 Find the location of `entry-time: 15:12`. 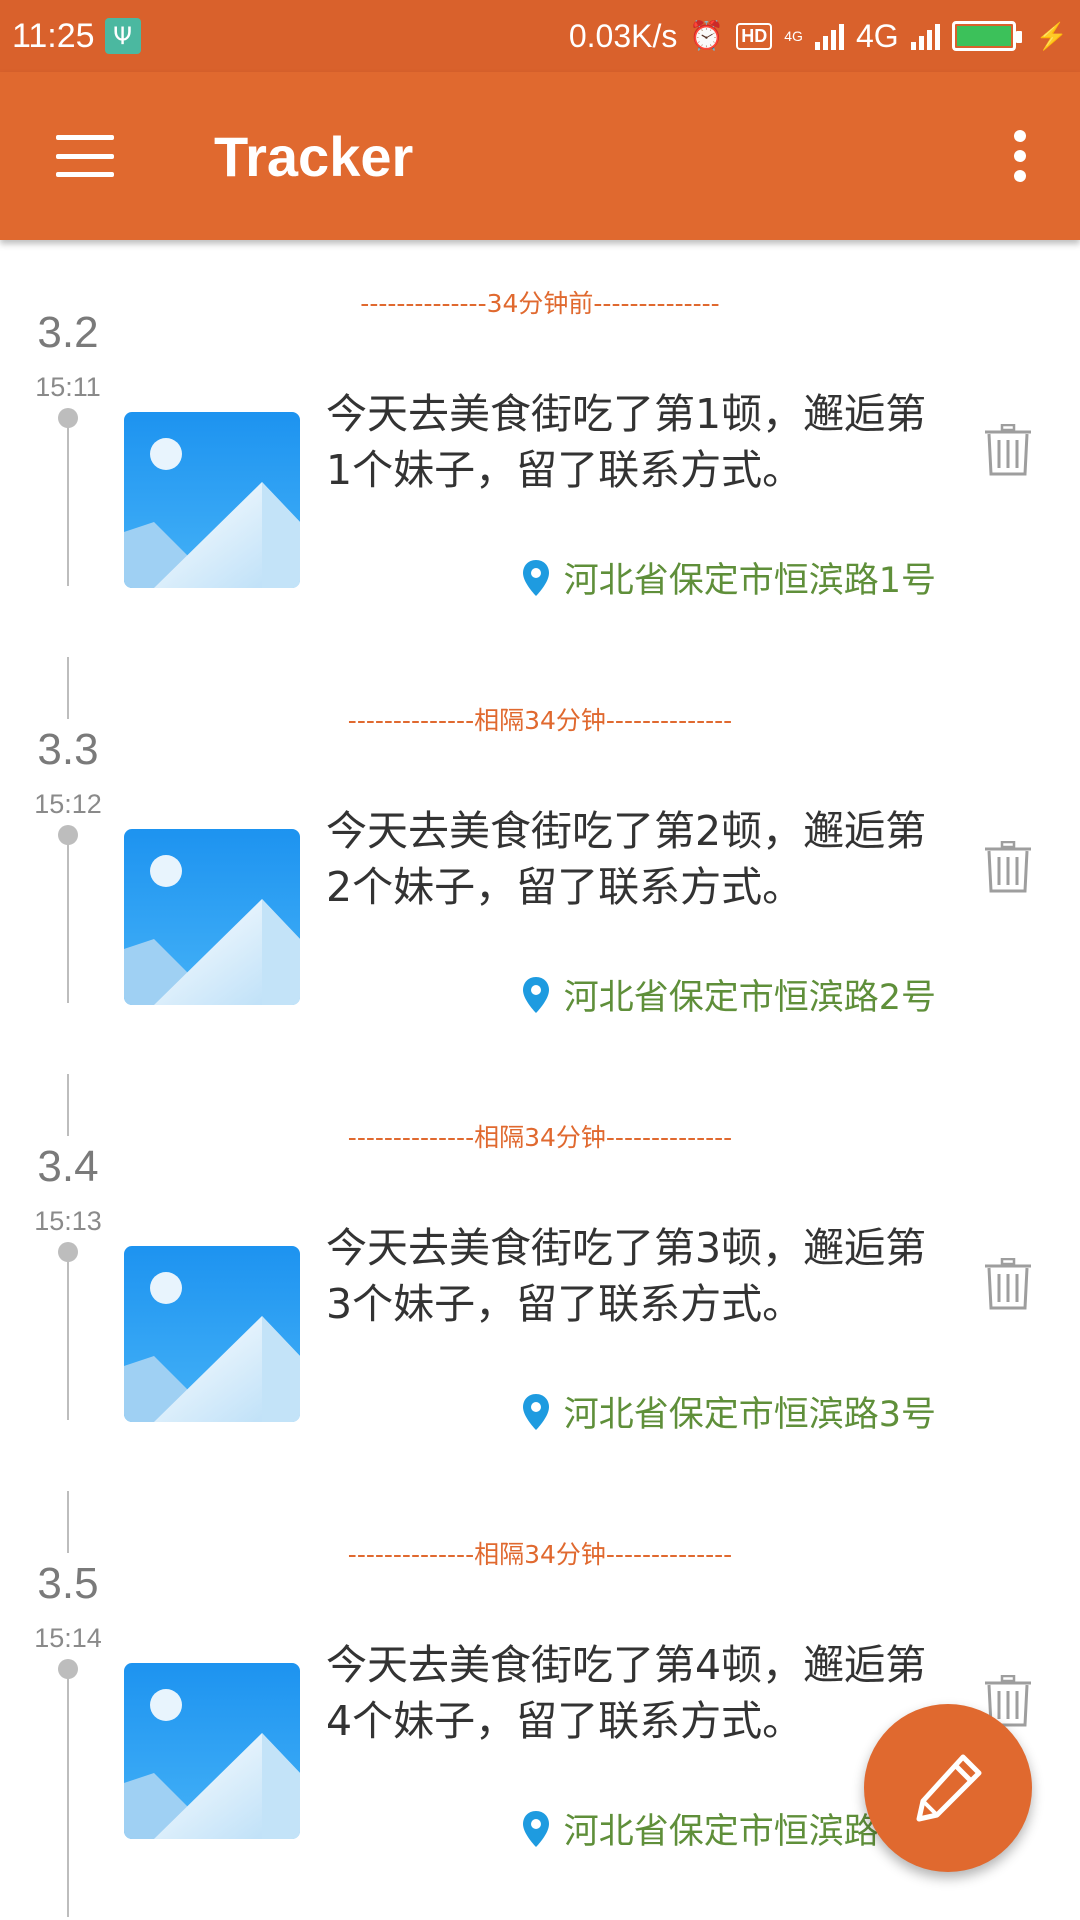

entry-time: 15:12 is located at coordinates (68, 804).